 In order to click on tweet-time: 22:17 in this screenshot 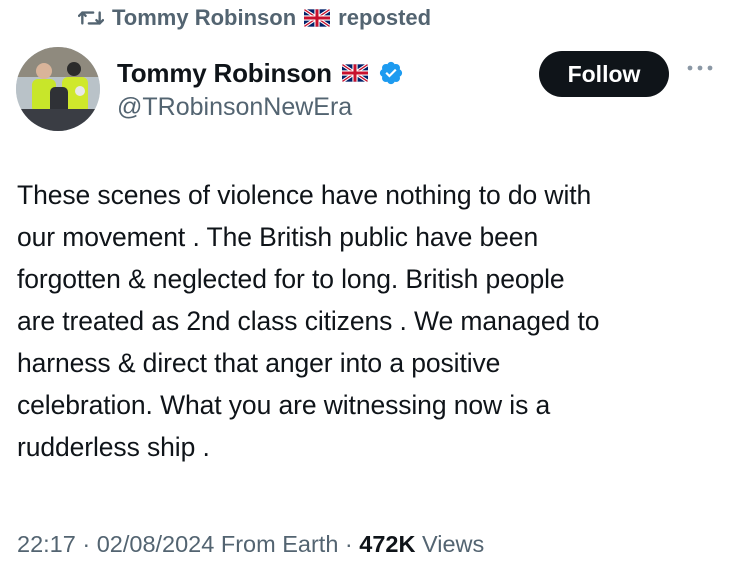, I will do `click(46, 544)`.